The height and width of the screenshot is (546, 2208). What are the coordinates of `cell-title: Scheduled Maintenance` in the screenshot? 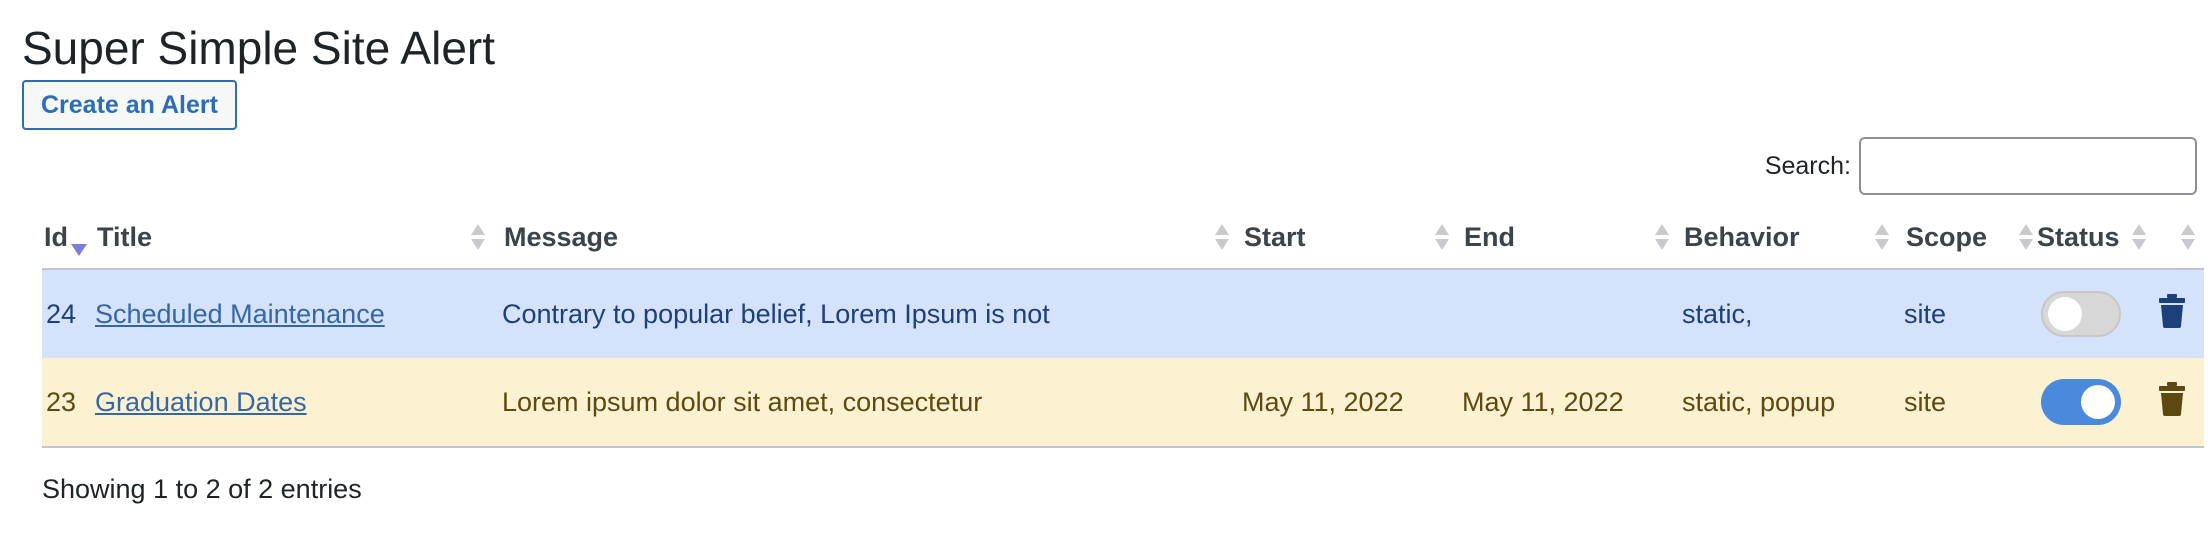 It's located at (298, 313).